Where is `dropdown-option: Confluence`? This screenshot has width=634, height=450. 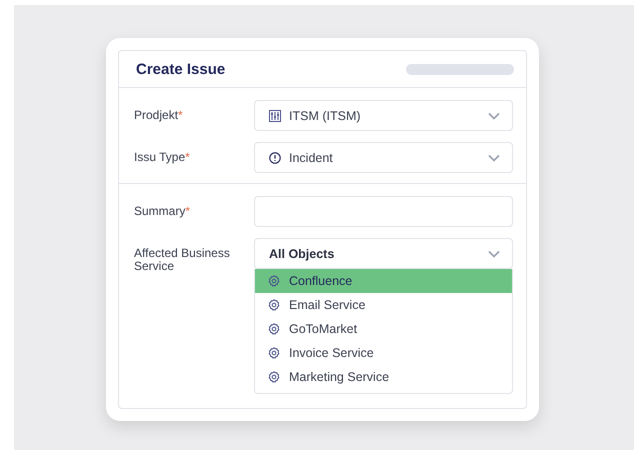
dropdown-option: Confluence is located at coordinates (383, 281).